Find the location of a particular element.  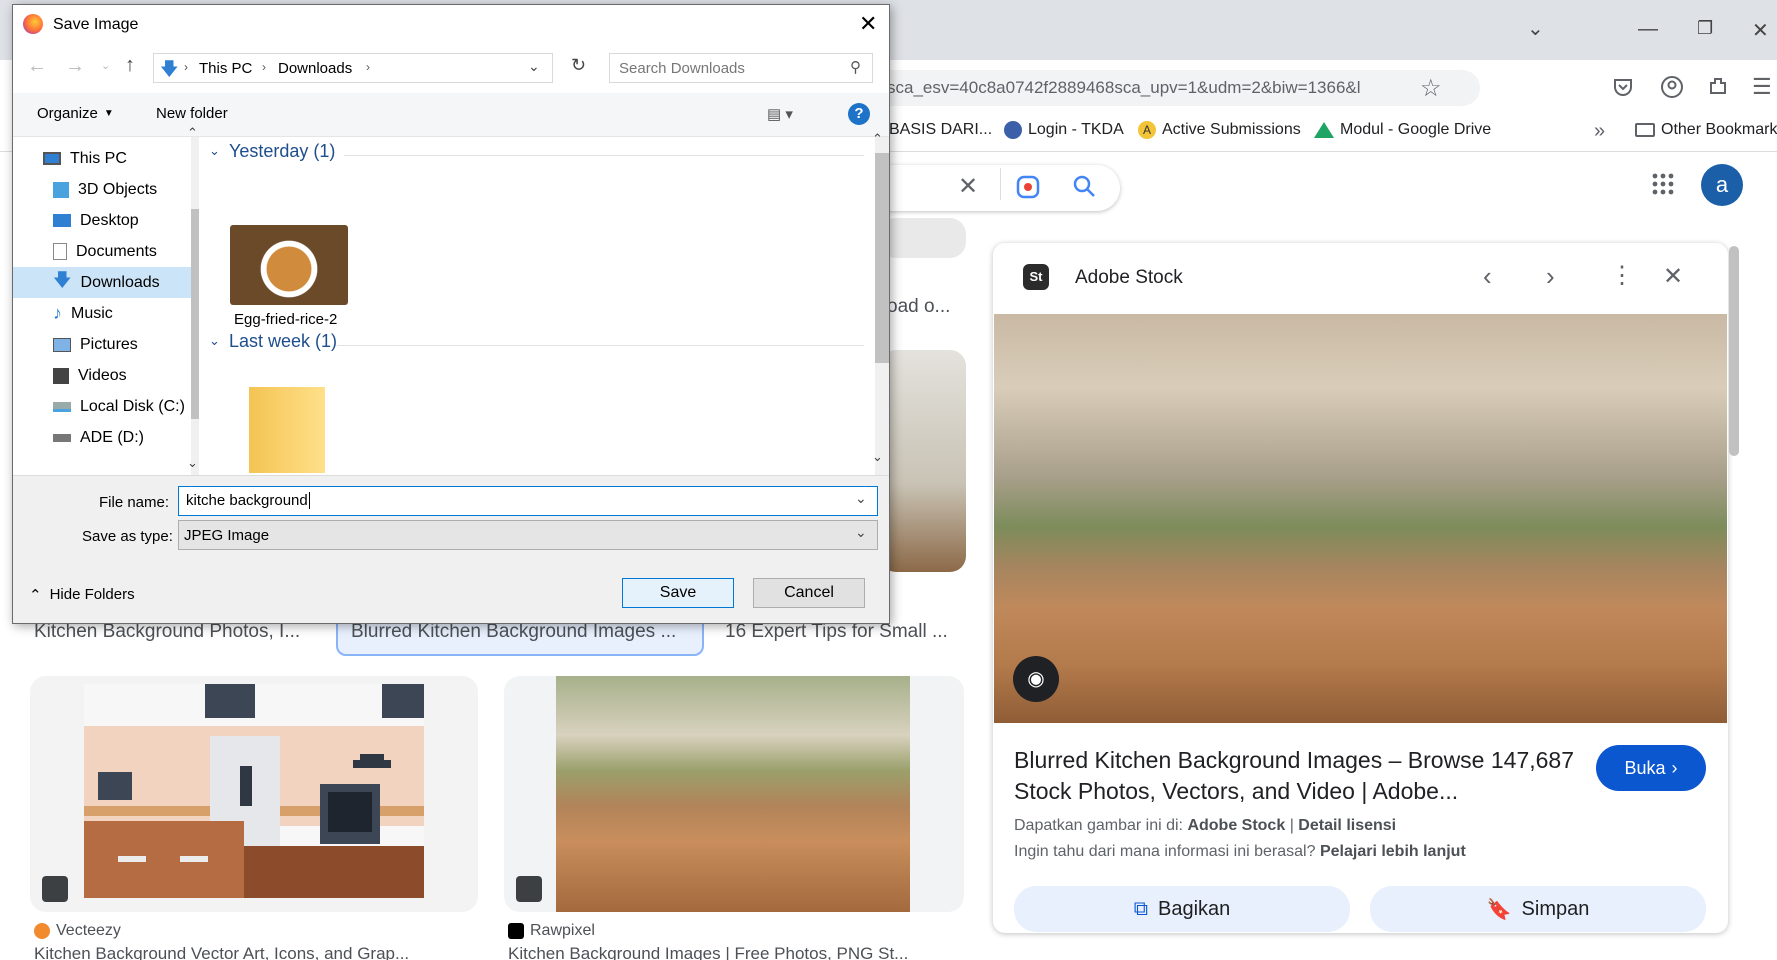

group-header: Last week (1) is located at coordinates (283, 341).